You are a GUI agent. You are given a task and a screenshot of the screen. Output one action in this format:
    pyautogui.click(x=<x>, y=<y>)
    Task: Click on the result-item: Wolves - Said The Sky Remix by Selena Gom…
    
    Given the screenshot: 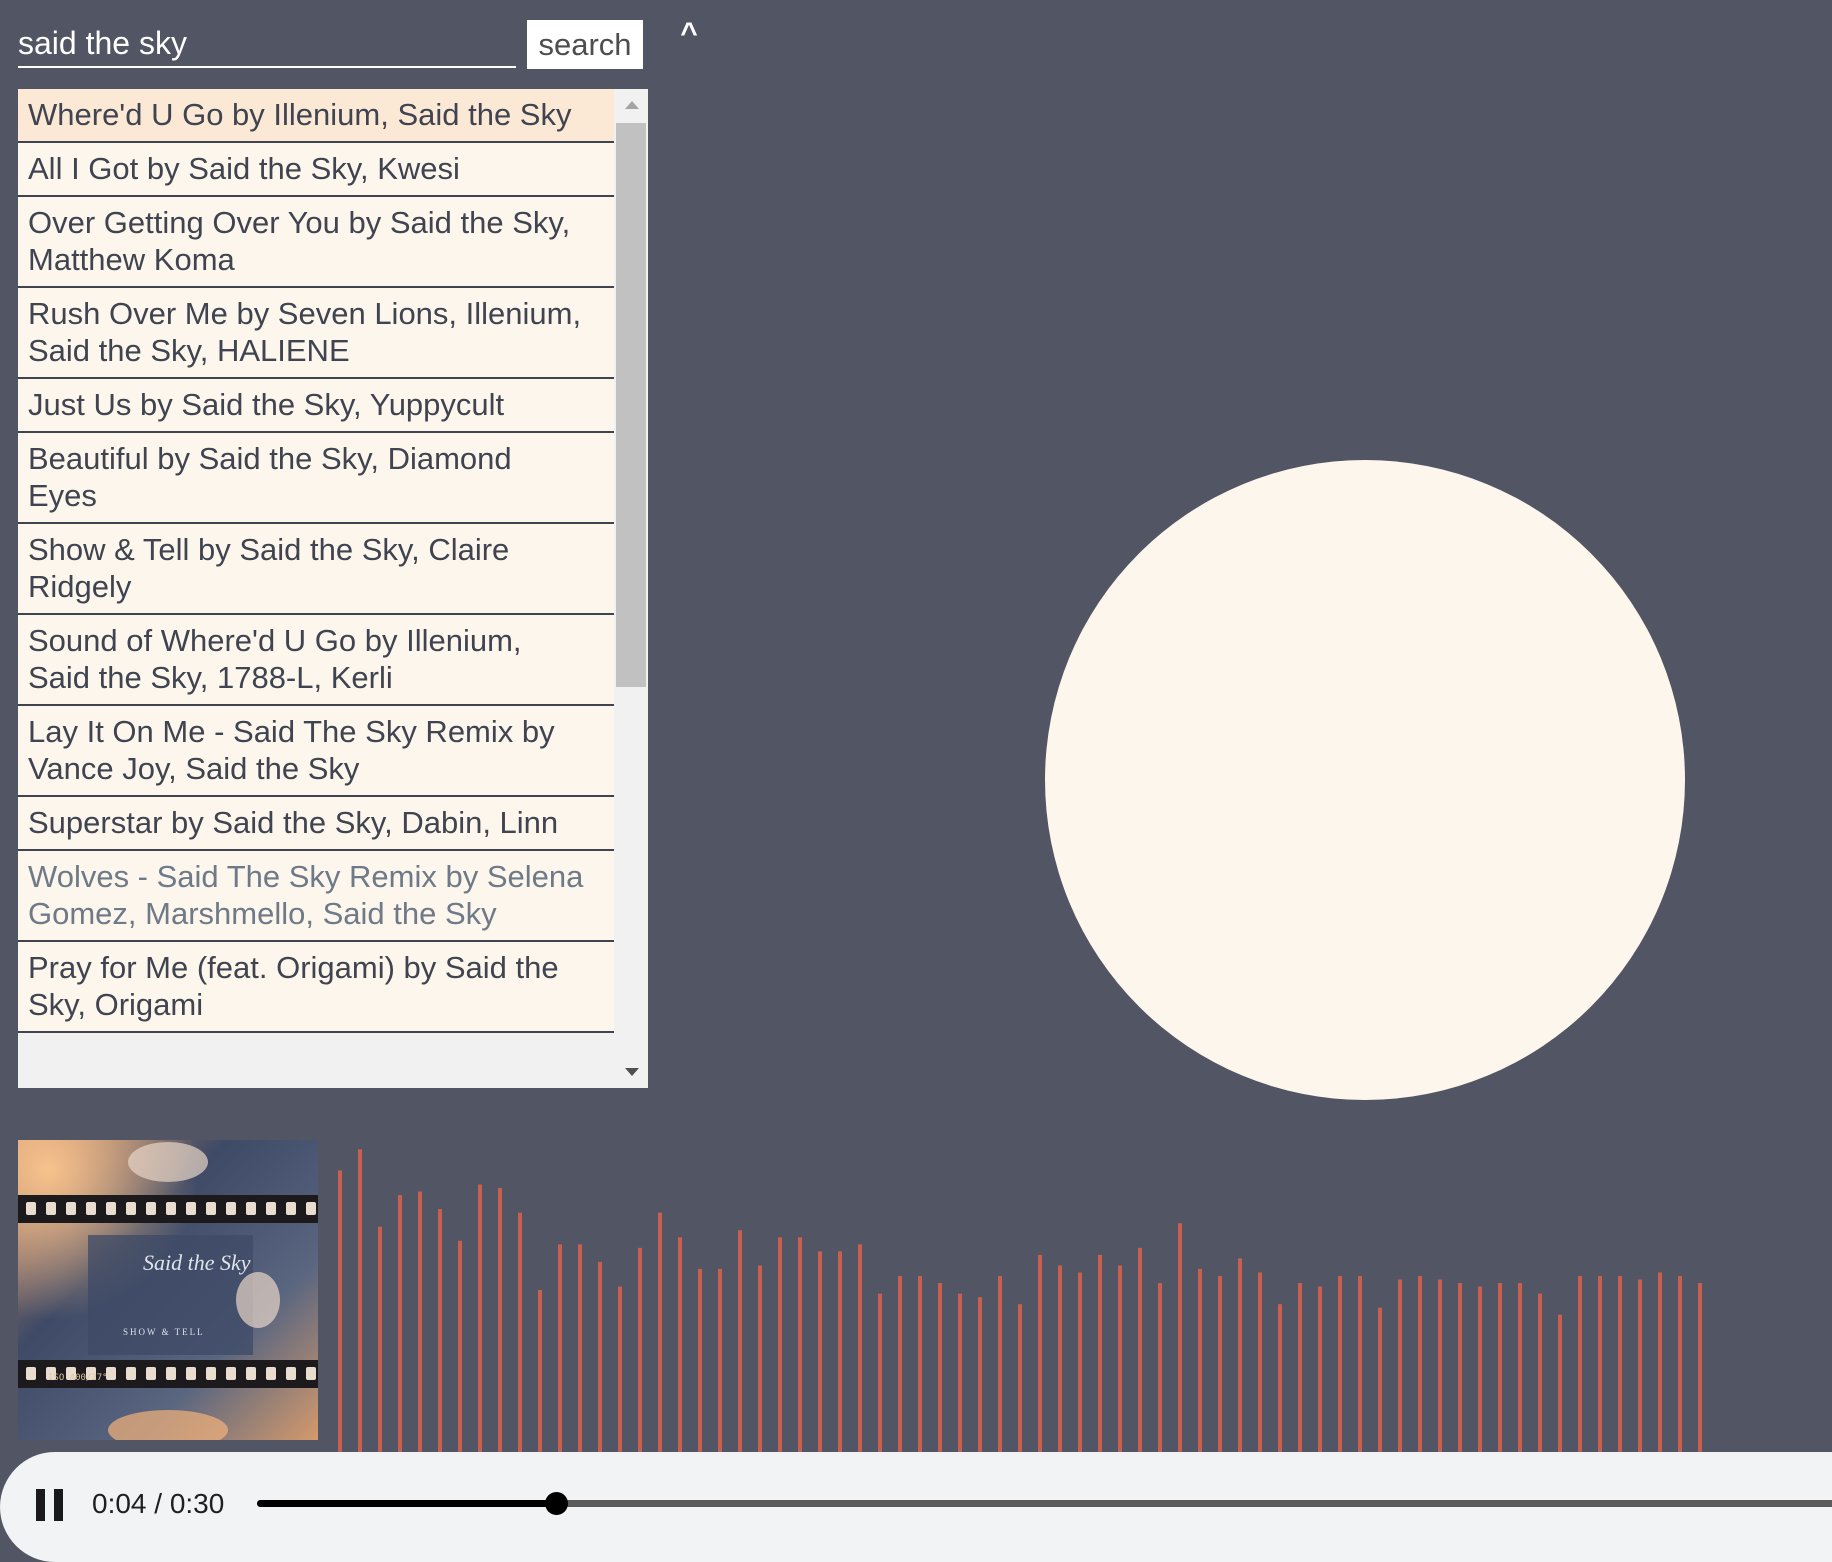 What is the action you would take?
    pyautogui.click(x=316, y=896)
    